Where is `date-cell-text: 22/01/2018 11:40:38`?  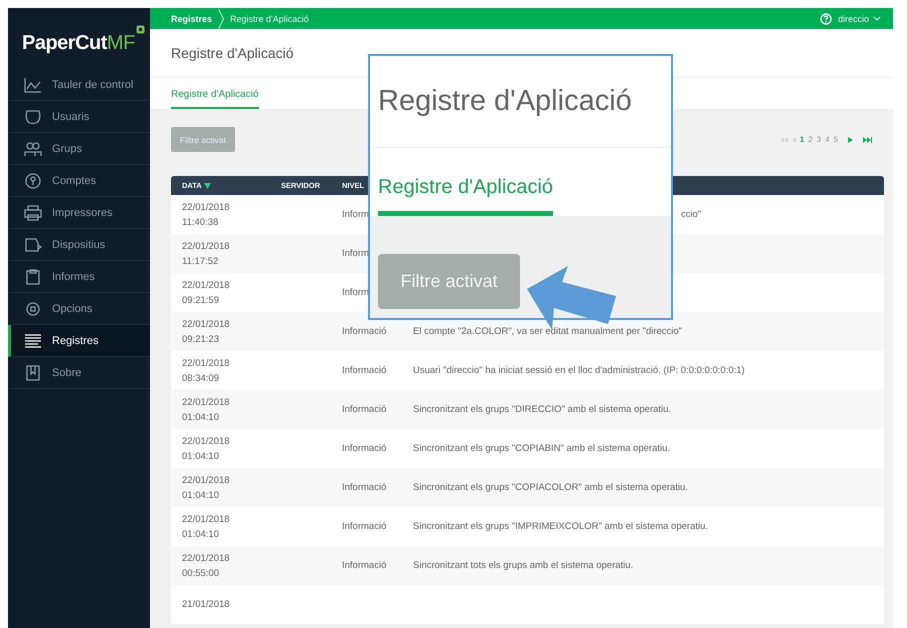
date-cell-text: 22/01/2018 11:40:38 is located at coordinates (206, 215).